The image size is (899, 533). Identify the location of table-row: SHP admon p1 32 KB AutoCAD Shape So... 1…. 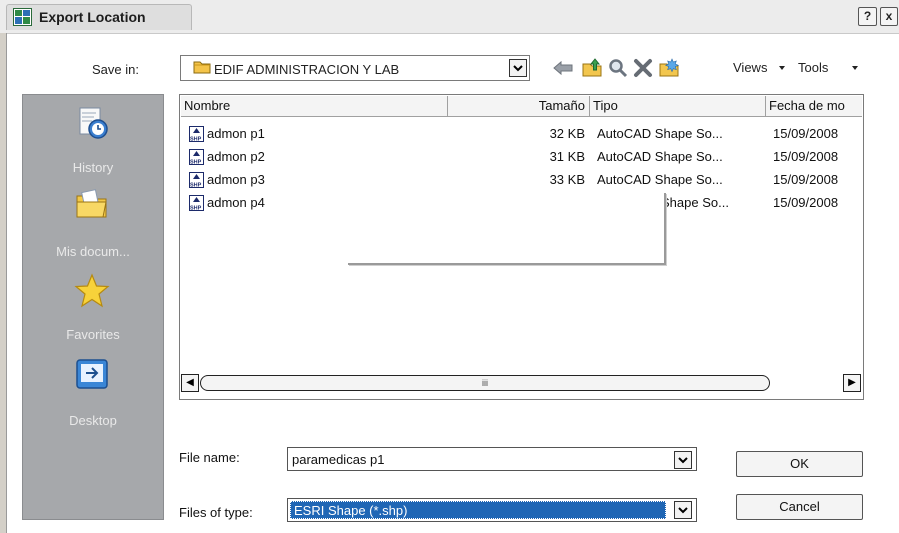
(521, 134).